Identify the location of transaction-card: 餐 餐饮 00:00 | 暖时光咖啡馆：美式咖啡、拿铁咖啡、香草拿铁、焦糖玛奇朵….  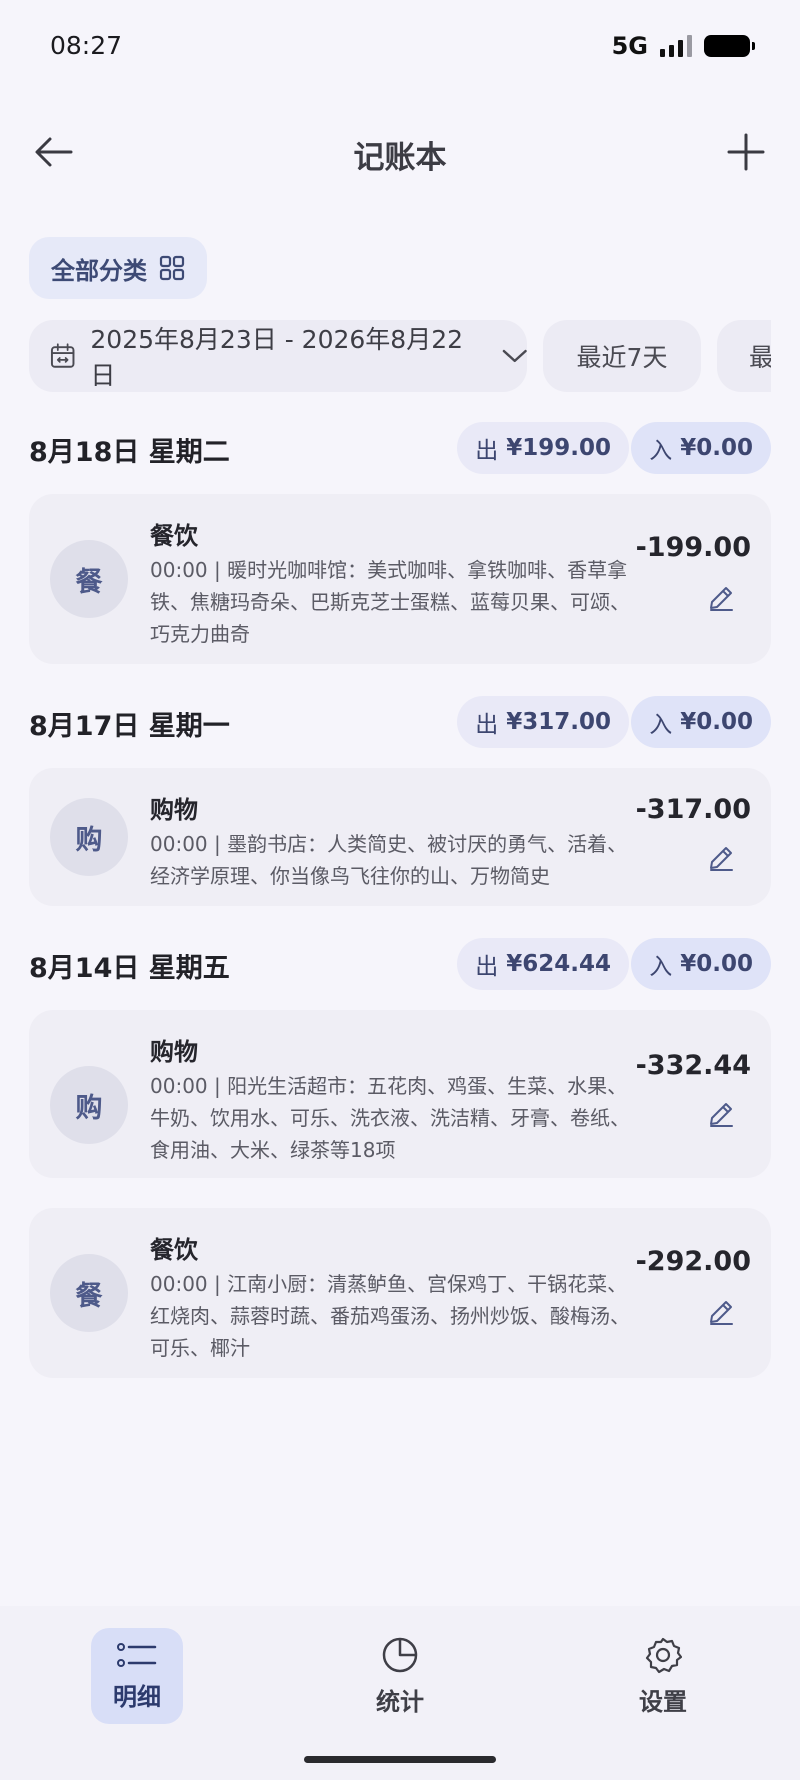
(400, 579).